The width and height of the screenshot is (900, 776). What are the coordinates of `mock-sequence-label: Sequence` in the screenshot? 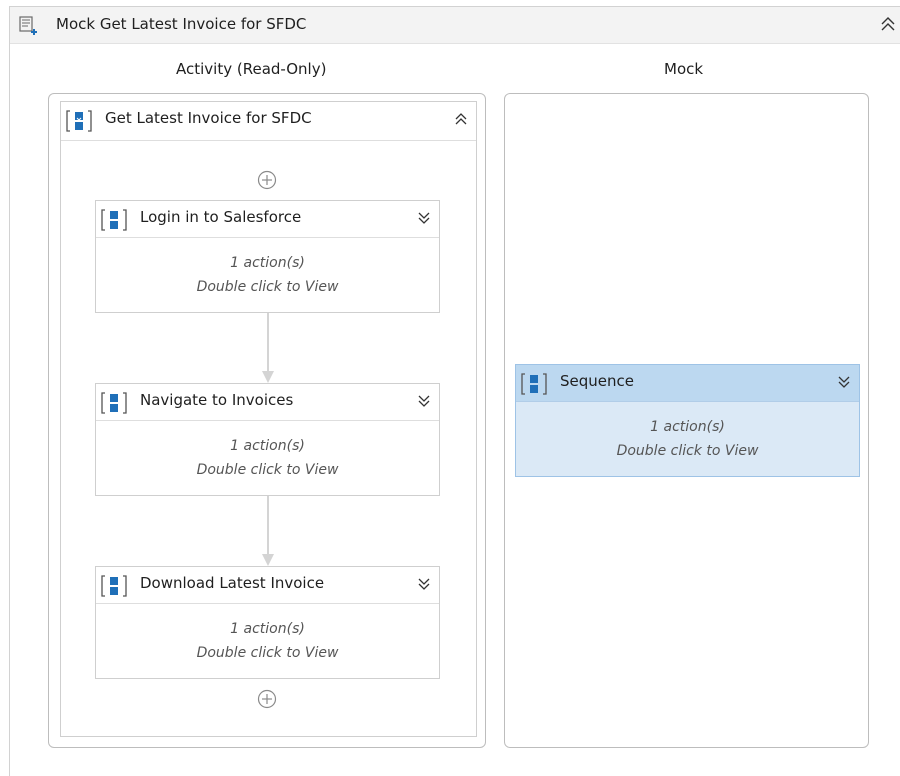 It's located at (597, 381).